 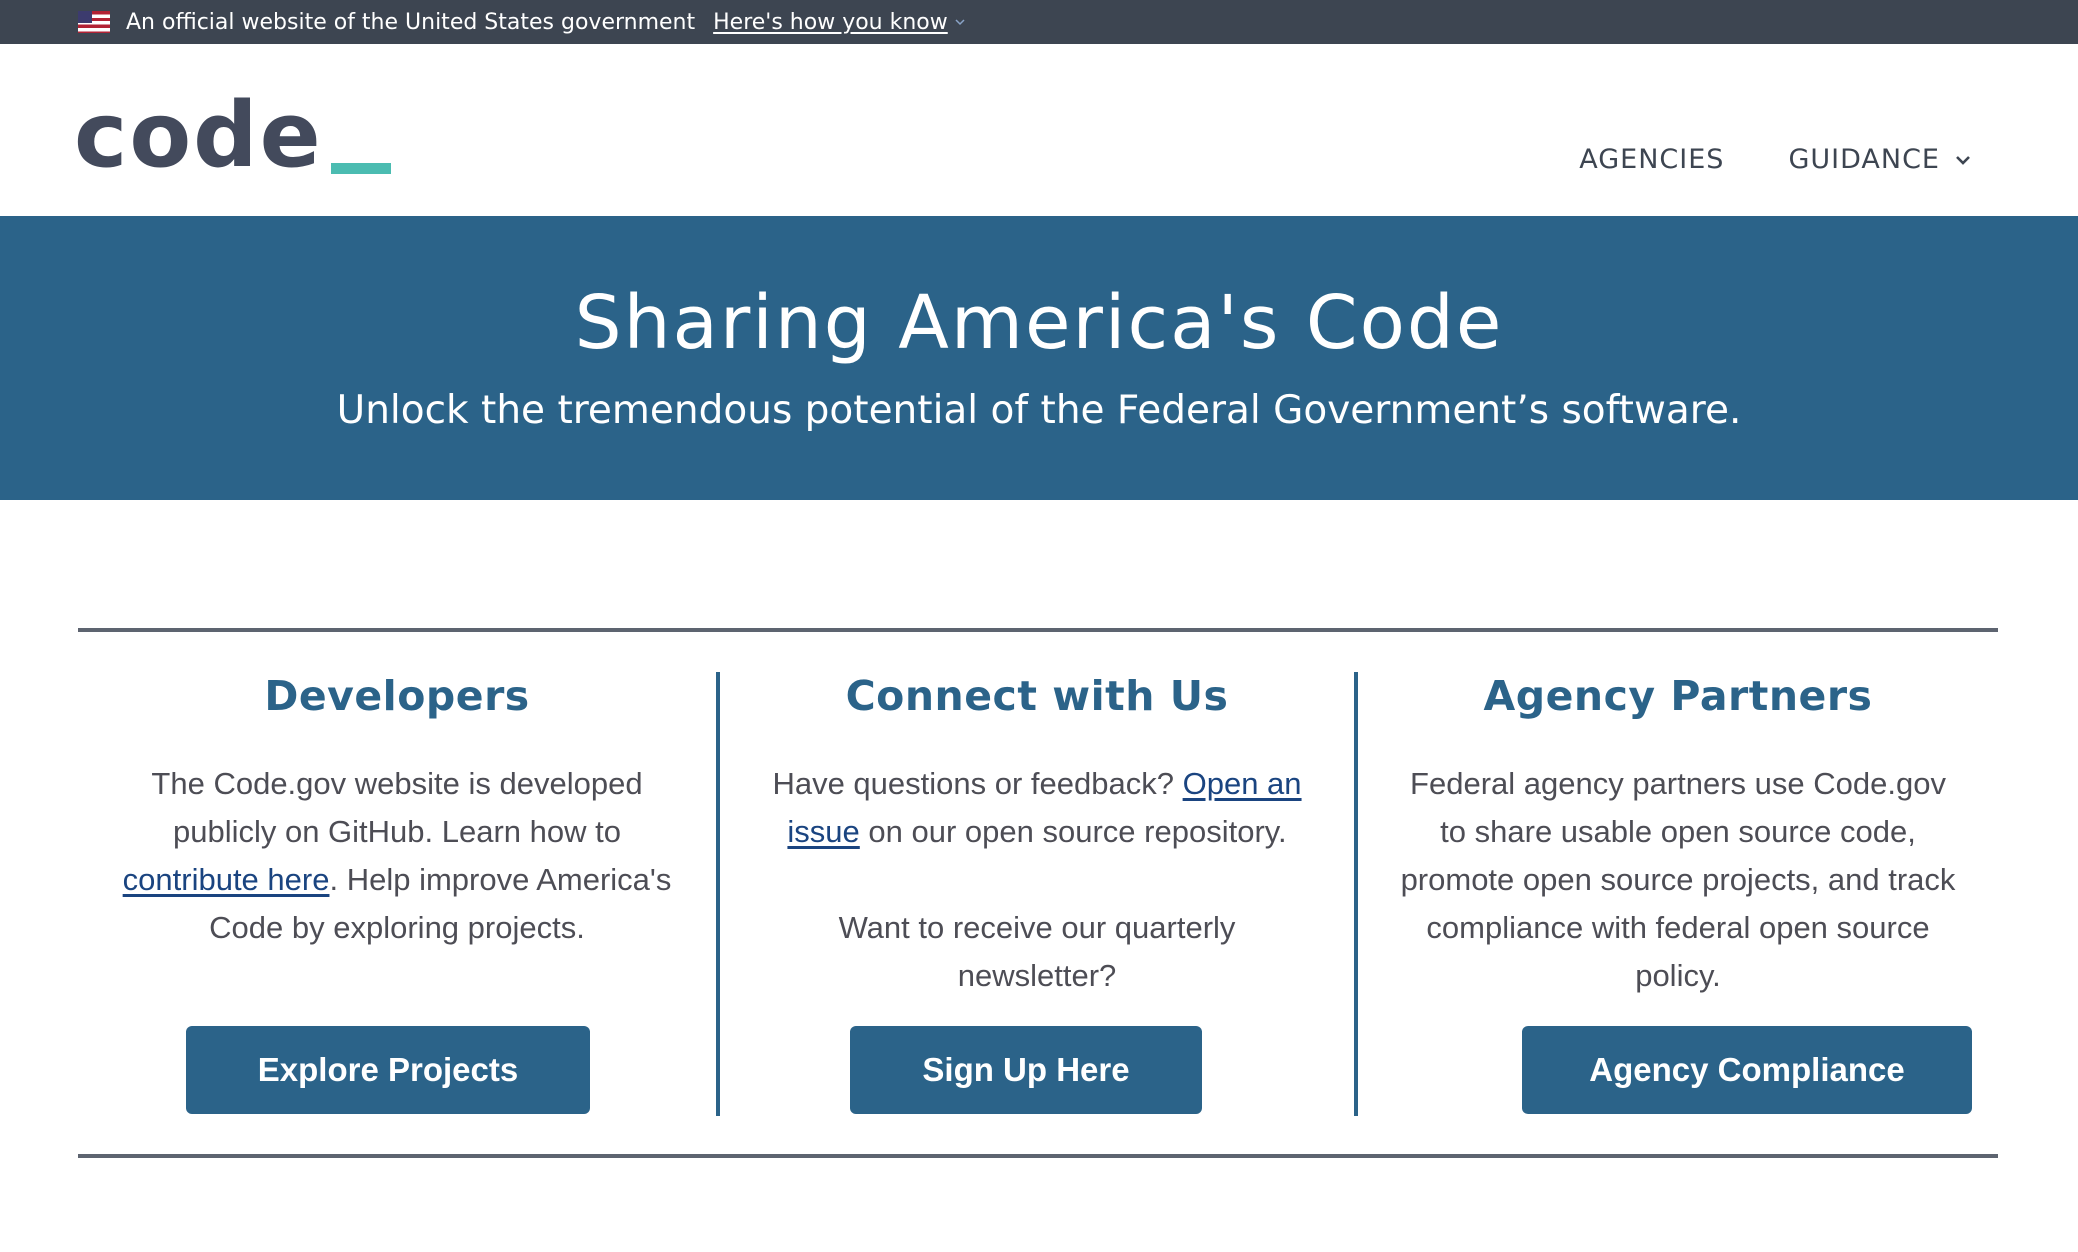 What do you see at coordinates (830, 22) in the screenshot?
I see `how-you-know-link: Here's how you know` at bounding box center [830, 22].